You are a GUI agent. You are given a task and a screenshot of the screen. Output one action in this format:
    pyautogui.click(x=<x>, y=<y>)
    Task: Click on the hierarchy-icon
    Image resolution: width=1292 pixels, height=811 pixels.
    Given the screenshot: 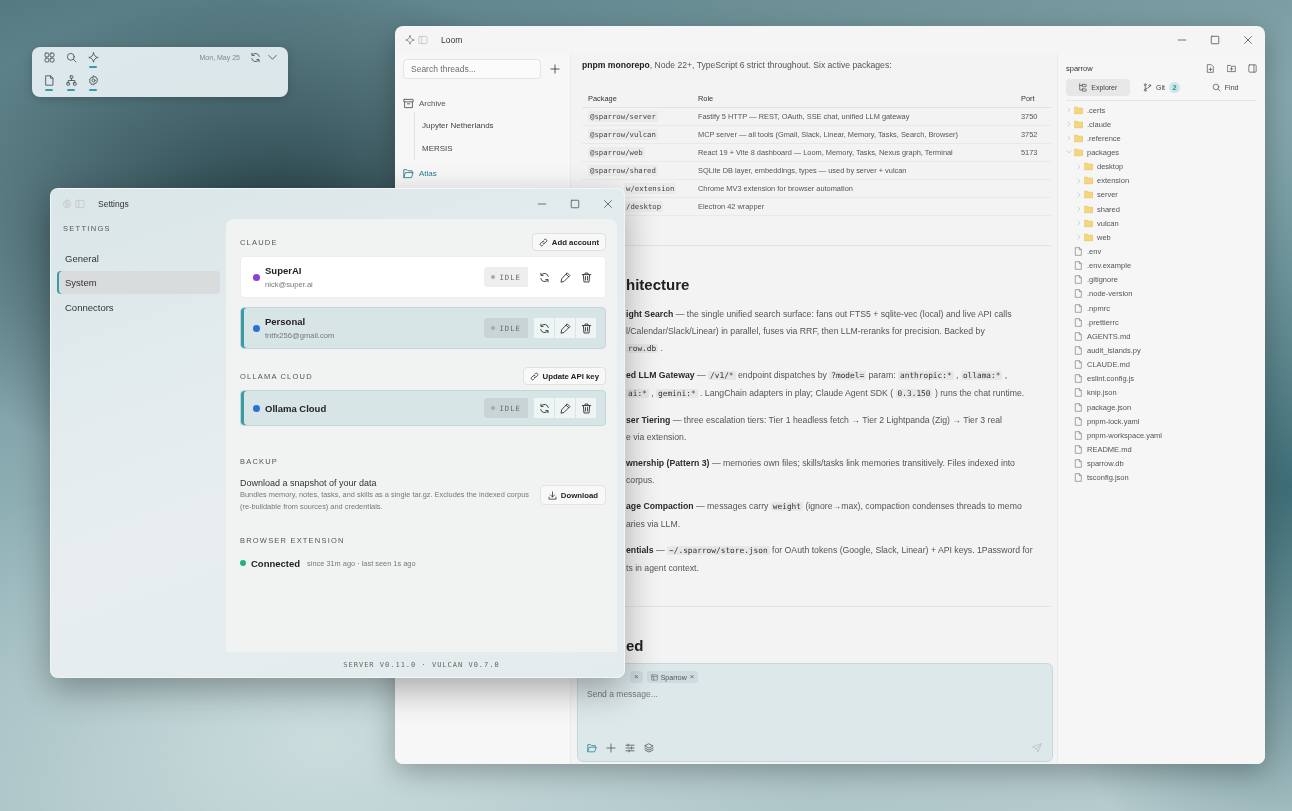 What is the action you would take?
    pyautogui.click(x=71, y=80)
    